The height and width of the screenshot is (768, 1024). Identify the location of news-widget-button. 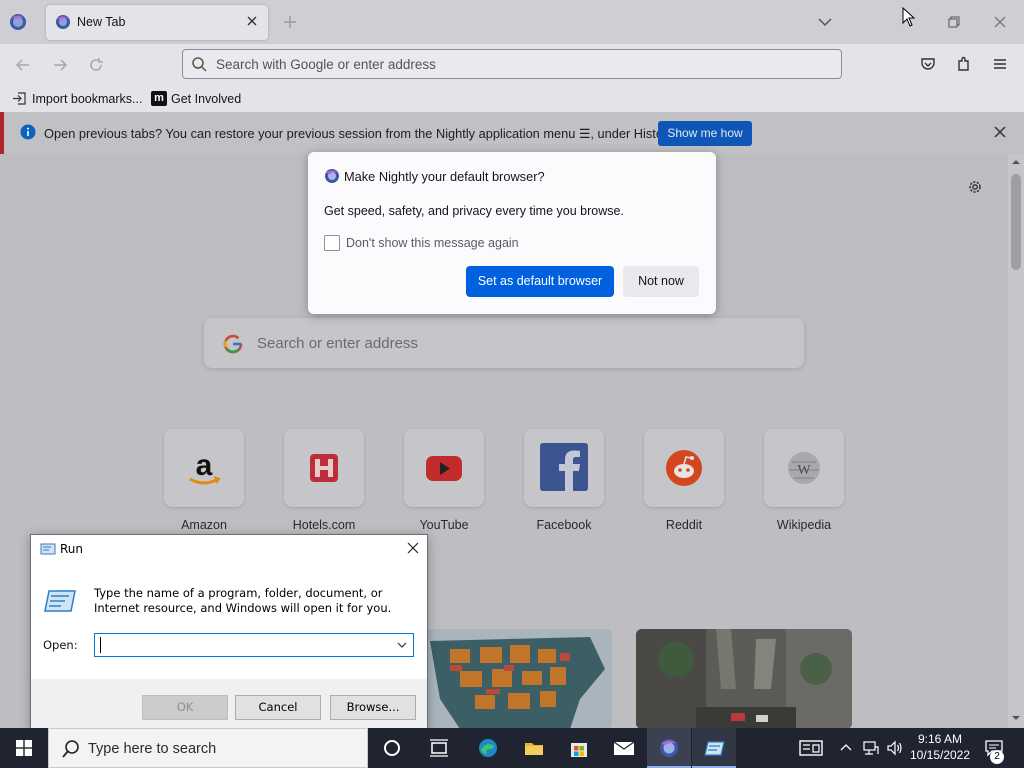
(811, 748).